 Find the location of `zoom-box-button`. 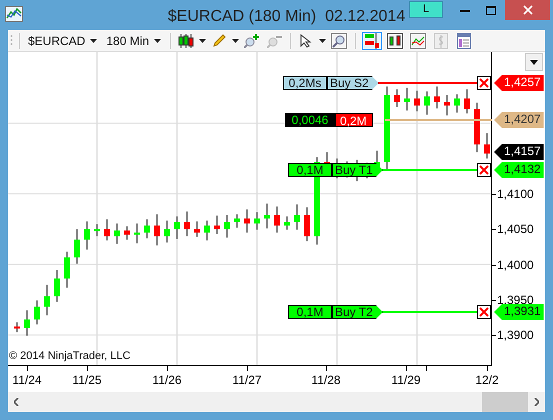

zoom-box-button is located at coordinates (339, 41).